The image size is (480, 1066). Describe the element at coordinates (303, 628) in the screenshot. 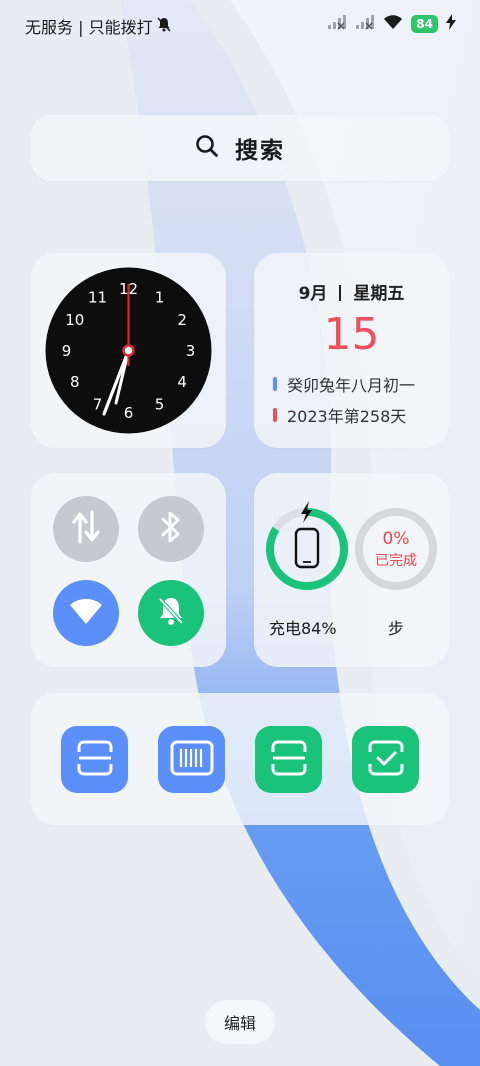

I see `charging-label: 充电84%` at that location.